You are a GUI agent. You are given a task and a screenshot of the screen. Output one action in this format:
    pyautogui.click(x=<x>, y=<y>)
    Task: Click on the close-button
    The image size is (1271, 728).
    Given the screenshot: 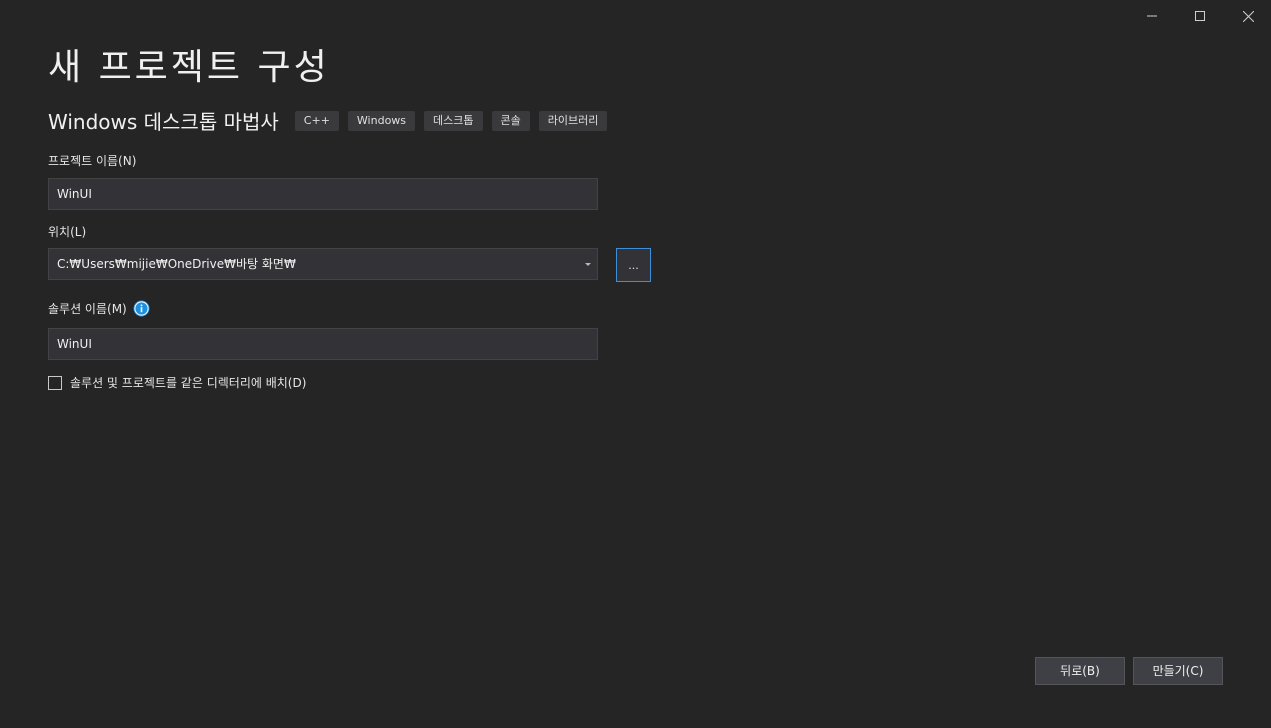 What is the action you would take?
    pyautogui.click(x=1248, y=16)
    